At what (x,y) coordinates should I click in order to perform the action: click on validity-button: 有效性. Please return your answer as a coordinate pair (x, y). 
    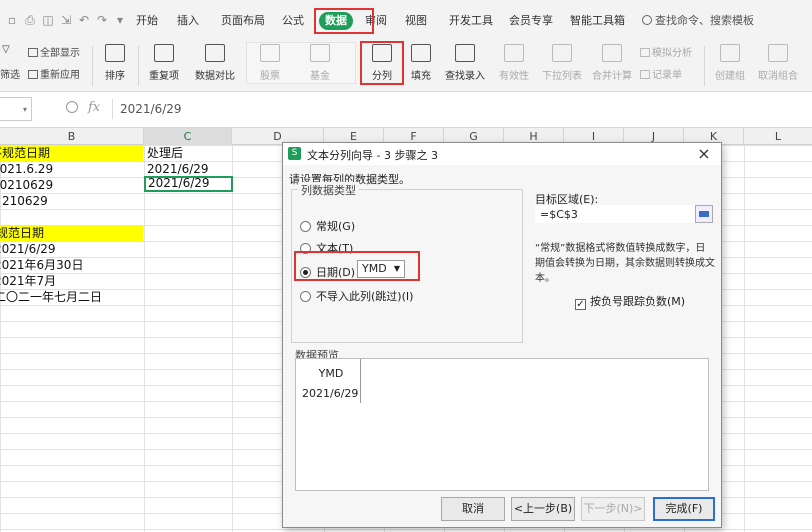
    Looking at the image, I should click on (514, 63).